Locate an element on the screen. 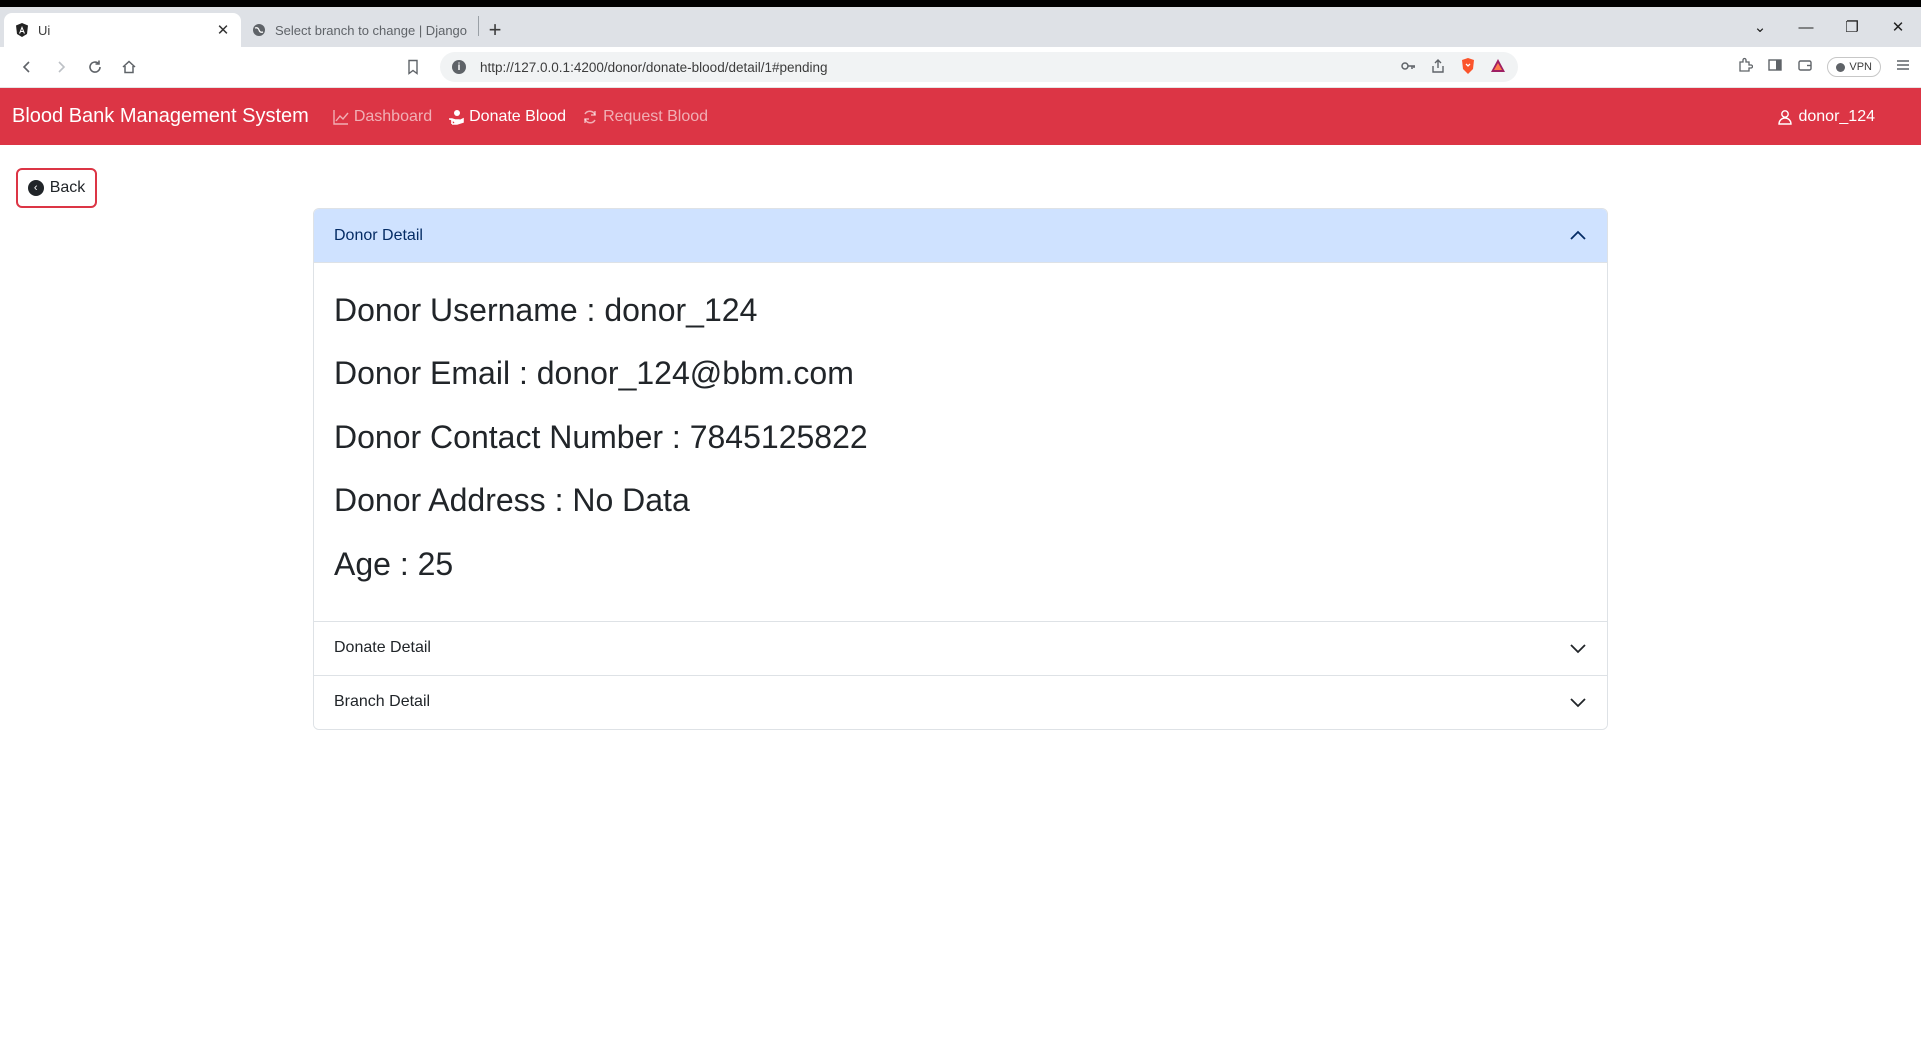 This screenshot has width=1921, height=1040. accordion-item-donate: Donate Detail is located at coordinates (960, 647).